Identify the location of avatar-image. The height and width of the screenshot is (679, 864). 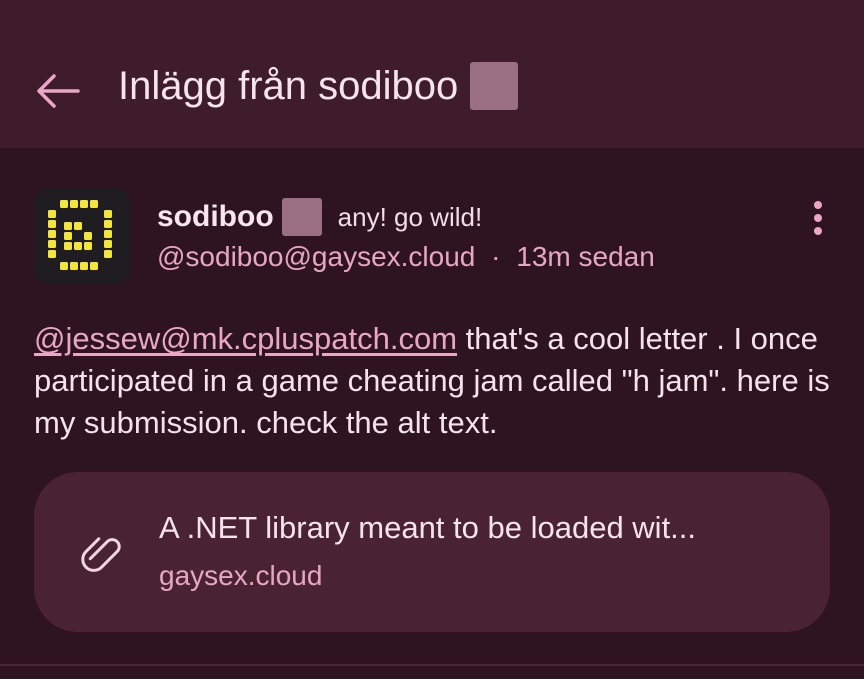
(82, 236).